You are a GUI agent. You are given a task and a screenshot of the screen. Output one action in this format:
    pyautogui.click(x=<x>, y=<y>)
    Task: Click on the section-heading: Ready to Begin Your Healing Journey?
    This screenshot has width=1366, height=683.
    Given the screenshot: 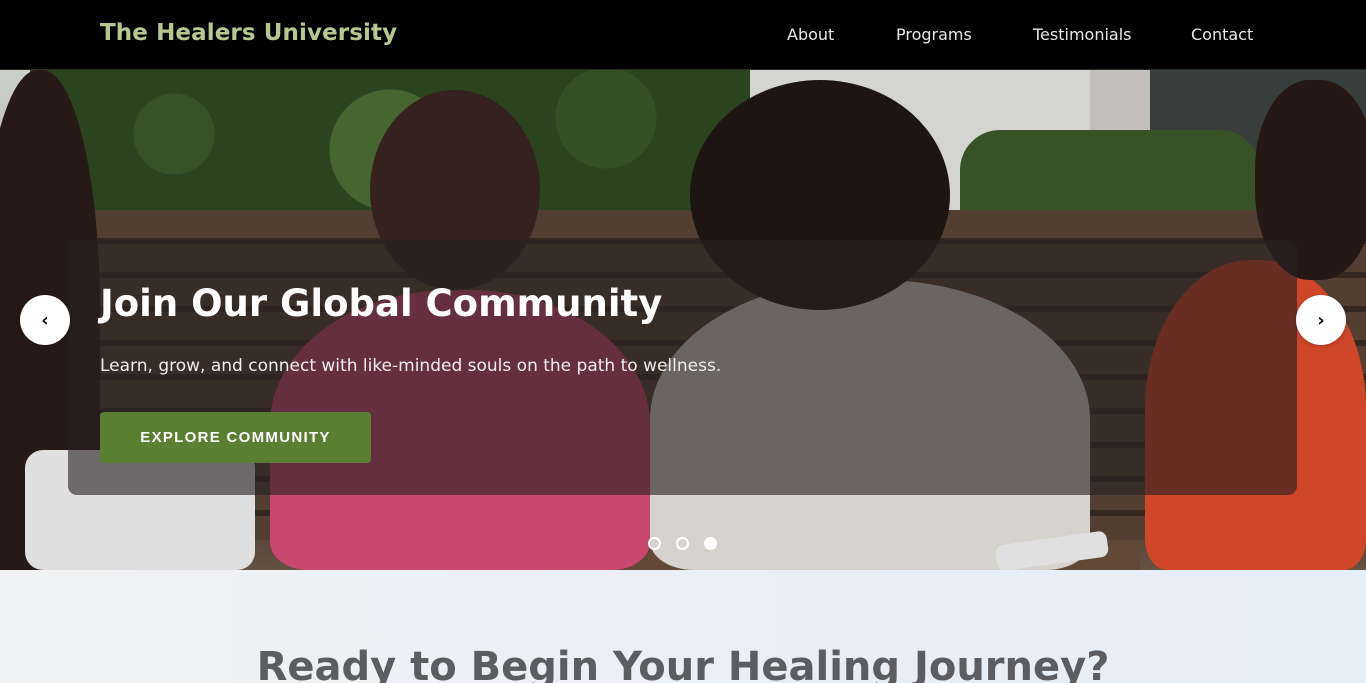 What is the action you would take?
    pyautogui.click(x=683, y=663)
    